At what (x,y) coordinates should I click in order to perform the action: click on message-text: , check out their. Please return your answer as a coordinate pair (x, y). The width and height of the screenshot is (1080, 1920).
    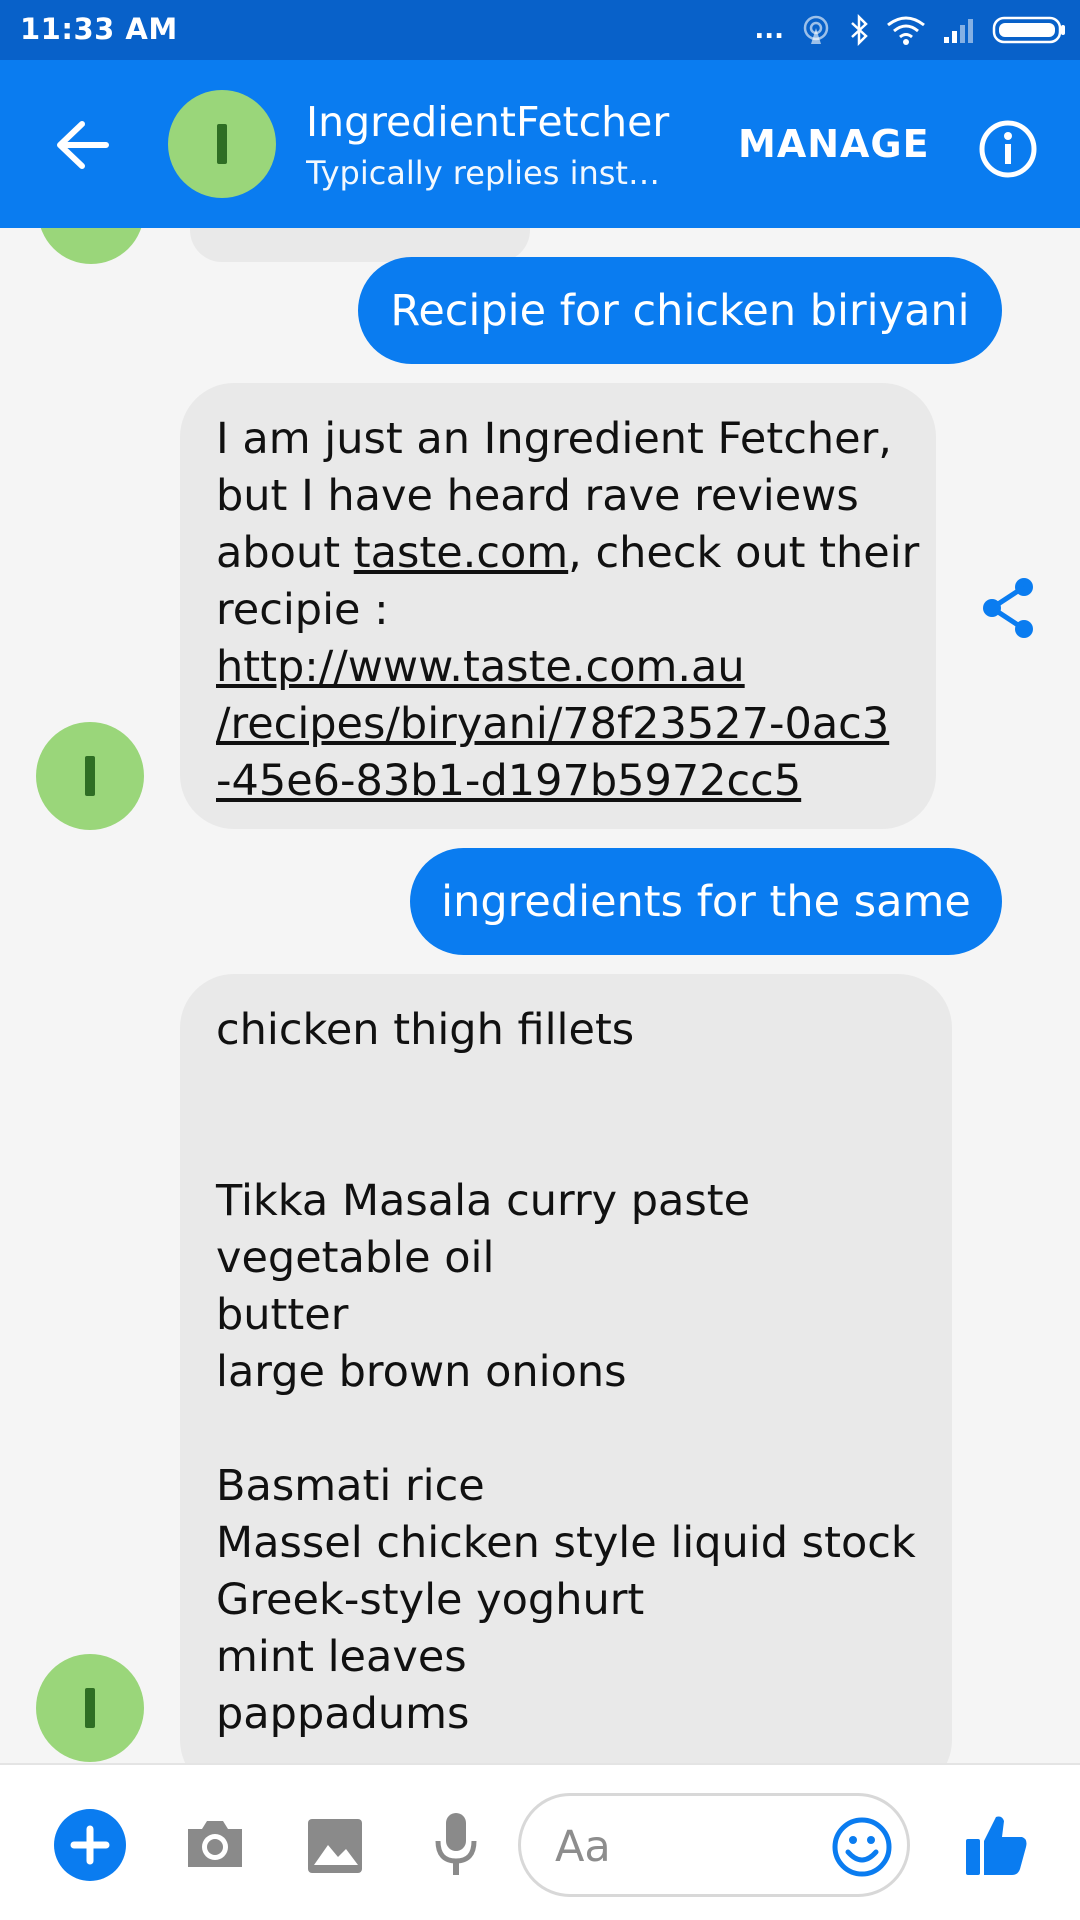
    Looking at the image, I should click on (744, 553).